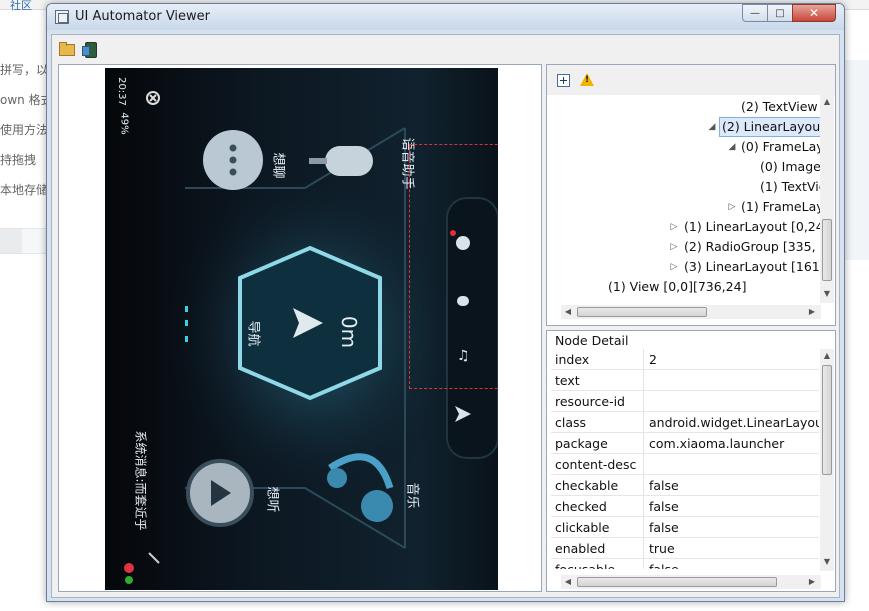  I want to click on detail-row: content-desc, so click(685, 464).